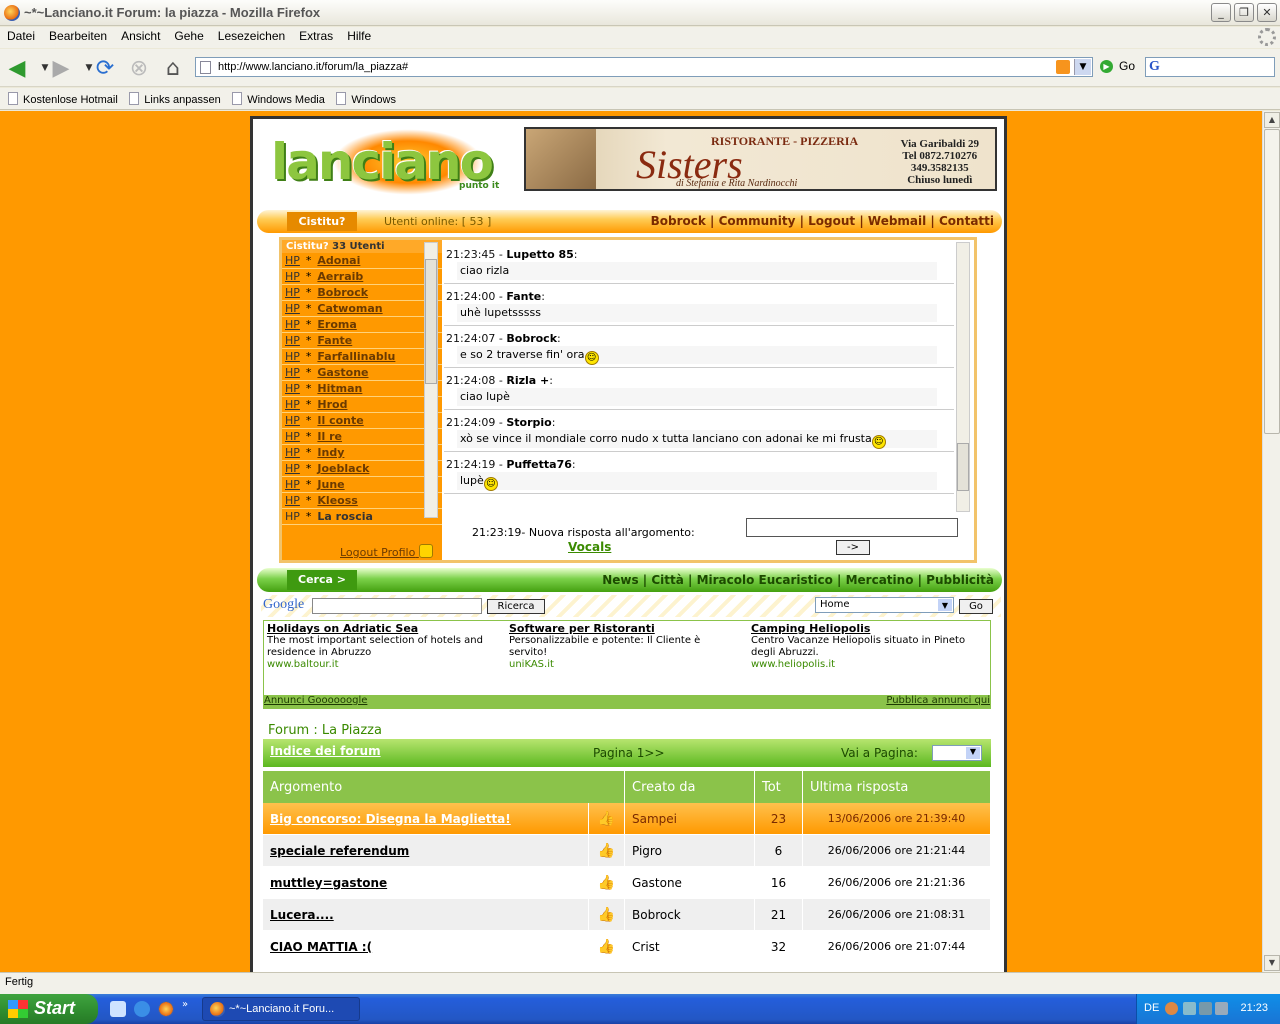  Describe the element at coordinates (957, 753) in the screenshot. I see `goto-page-select: ▼` at that location.